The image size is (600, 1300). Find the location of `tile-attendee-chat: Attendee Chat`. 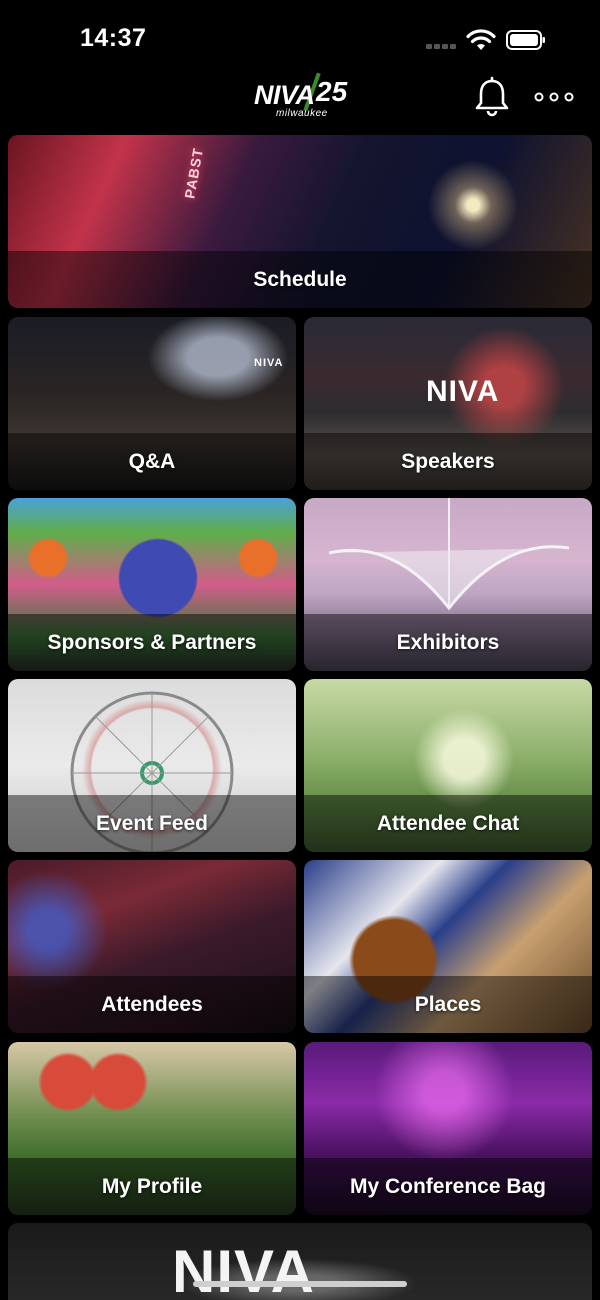

tile-attendee-chat: Attendee Chat is located at coordinates (448, 765).